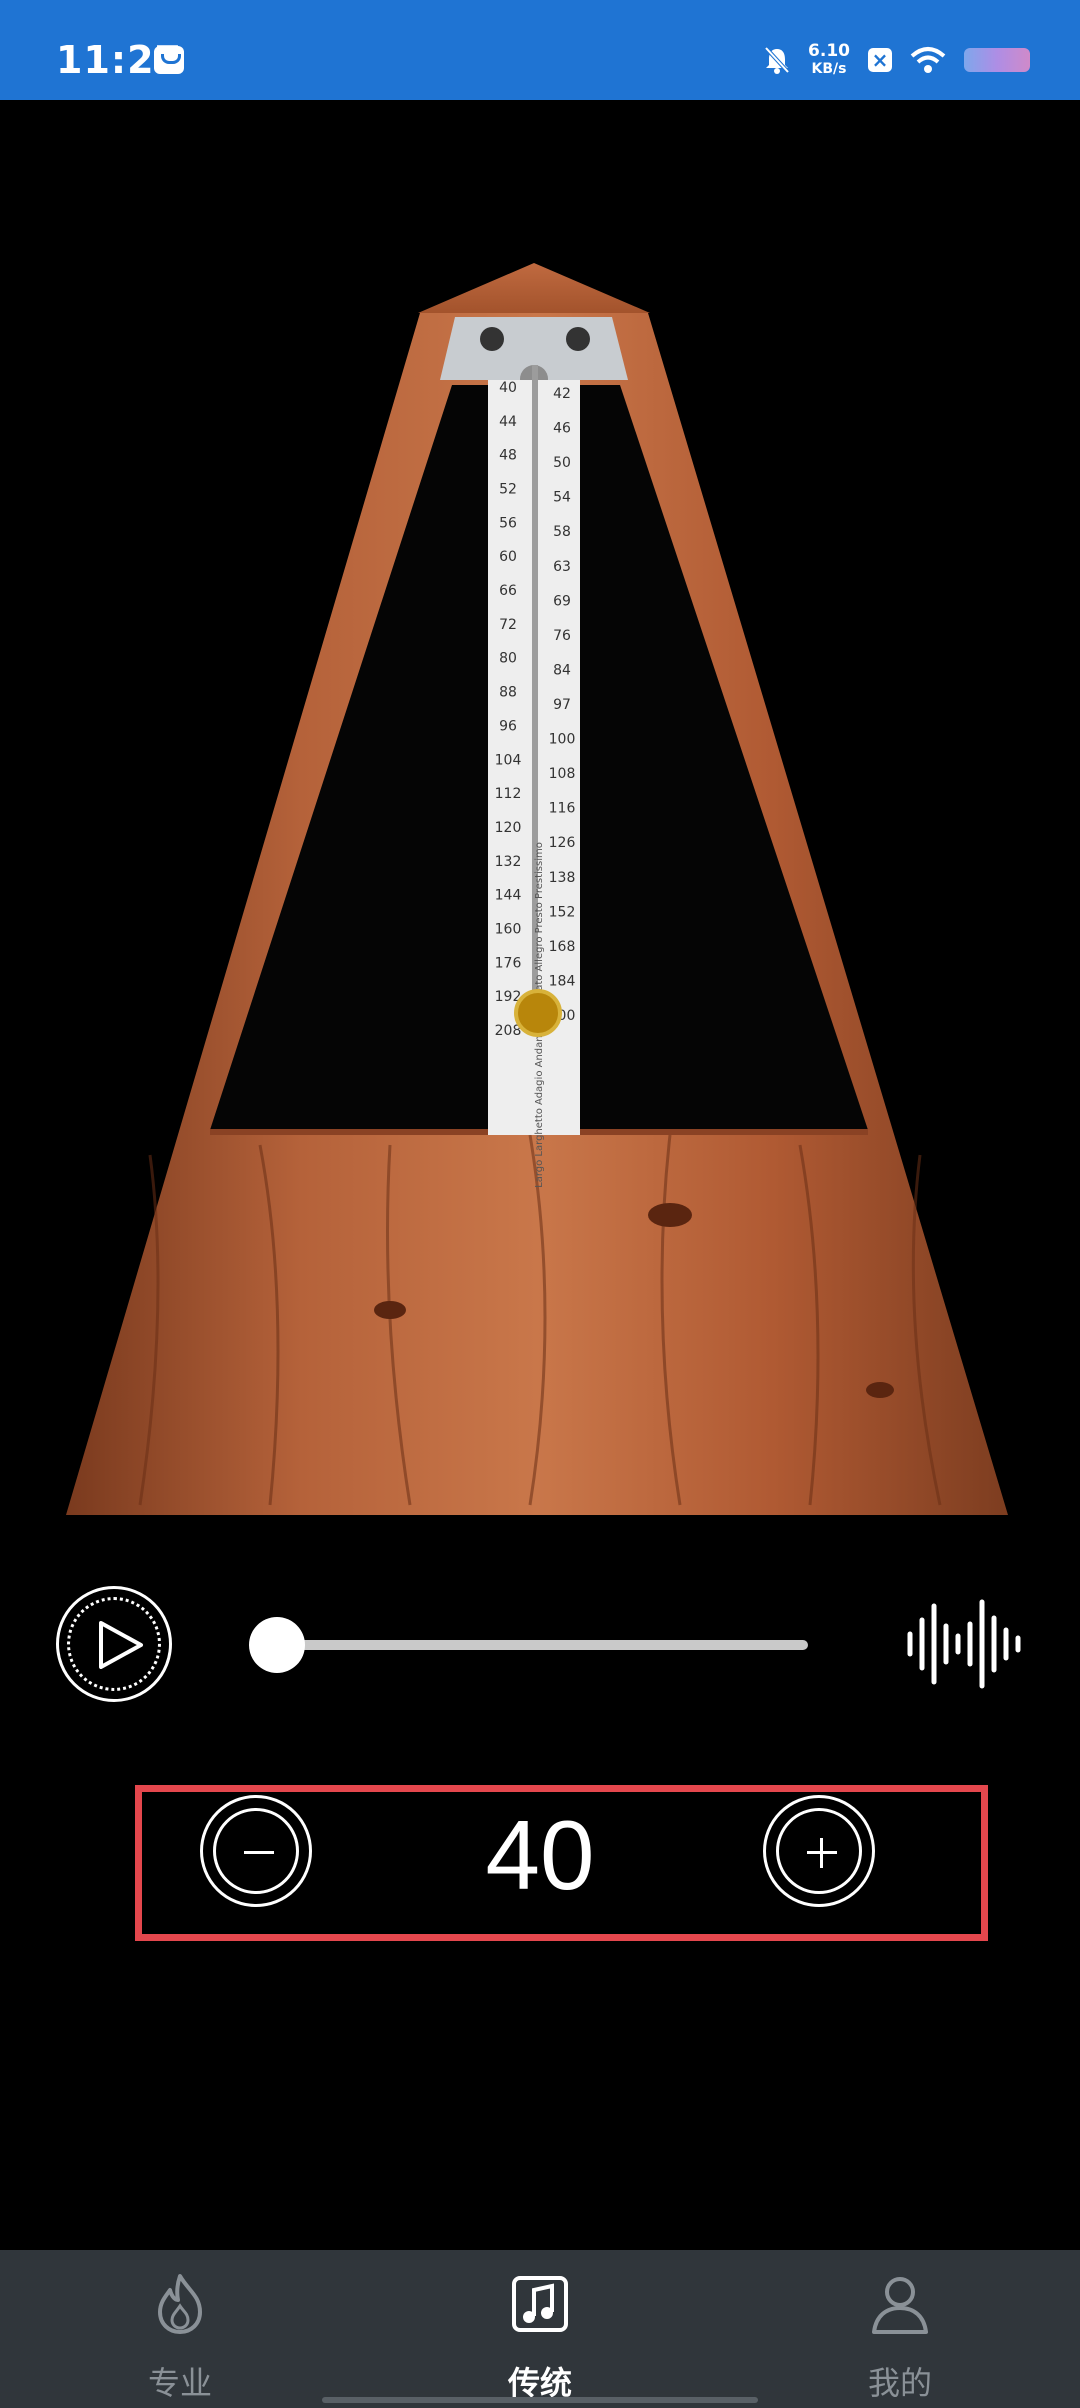 This screenshot has height=2408, width=1080. Describe the element at coordinates (562, 740) in the screenshot. I see `scale-tick-right: 100` at that location.